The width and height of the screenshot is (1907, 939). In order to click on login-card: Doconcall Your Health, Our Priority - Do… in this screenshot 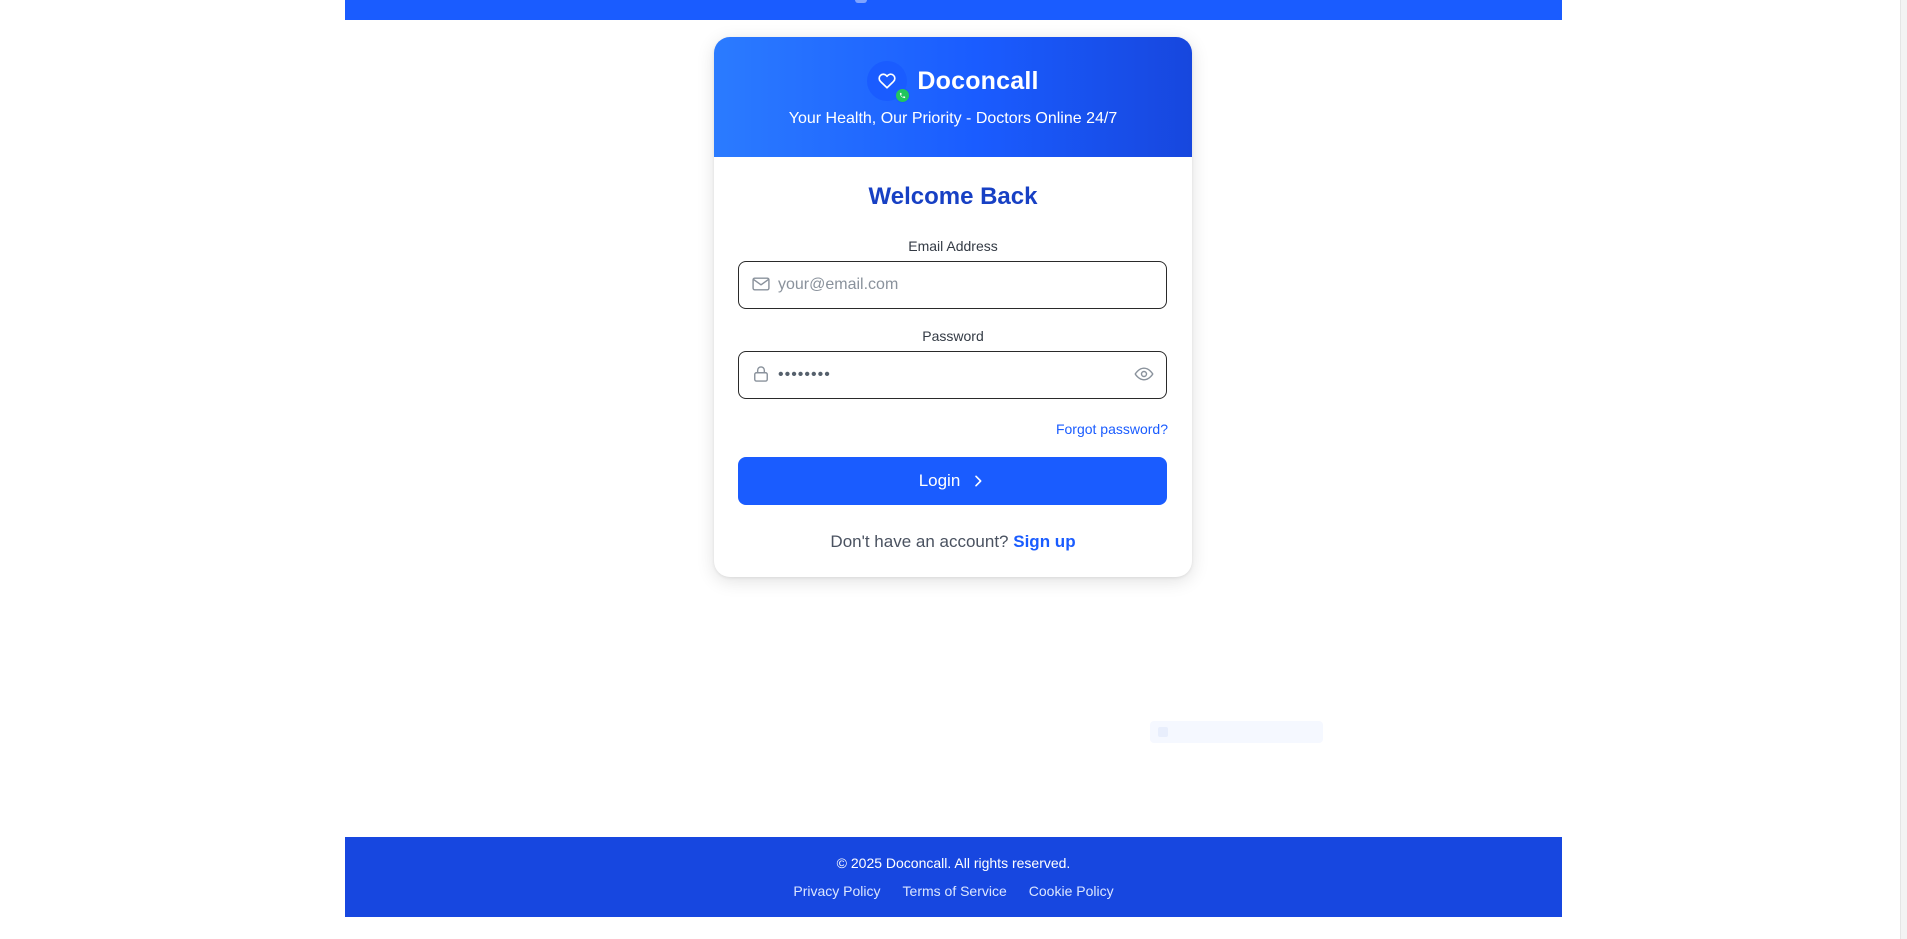, I will do `click(953, 307)`.